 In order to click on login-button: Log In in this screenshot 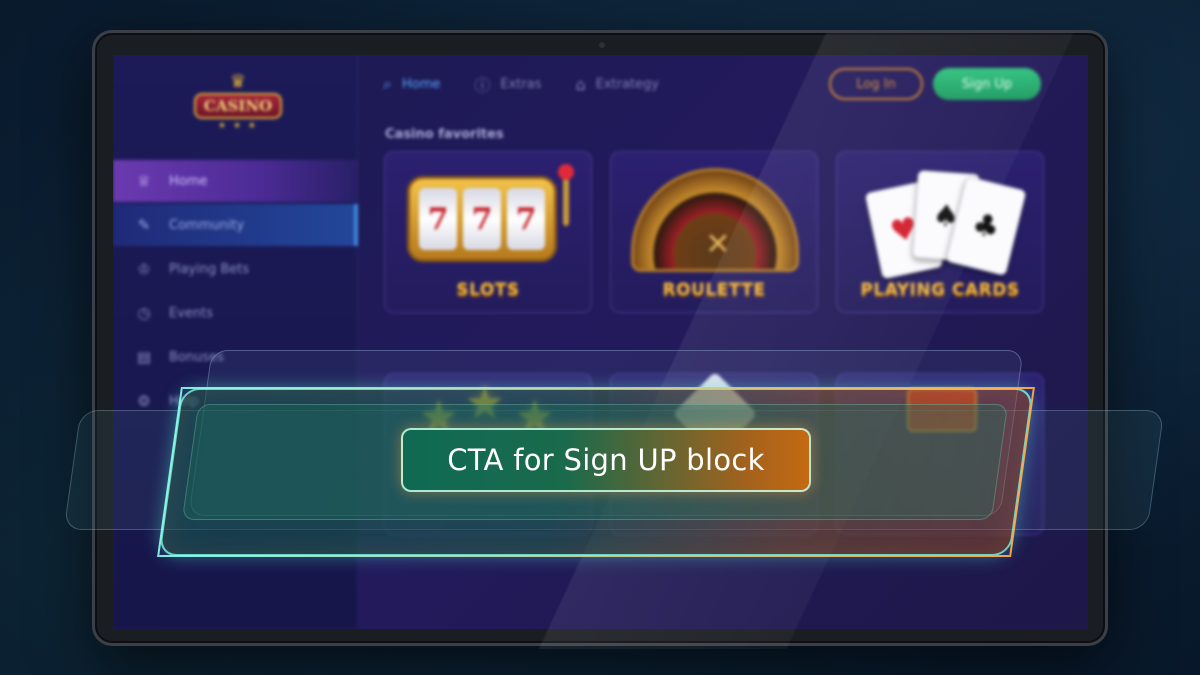, I will do `click(876, 84)`.